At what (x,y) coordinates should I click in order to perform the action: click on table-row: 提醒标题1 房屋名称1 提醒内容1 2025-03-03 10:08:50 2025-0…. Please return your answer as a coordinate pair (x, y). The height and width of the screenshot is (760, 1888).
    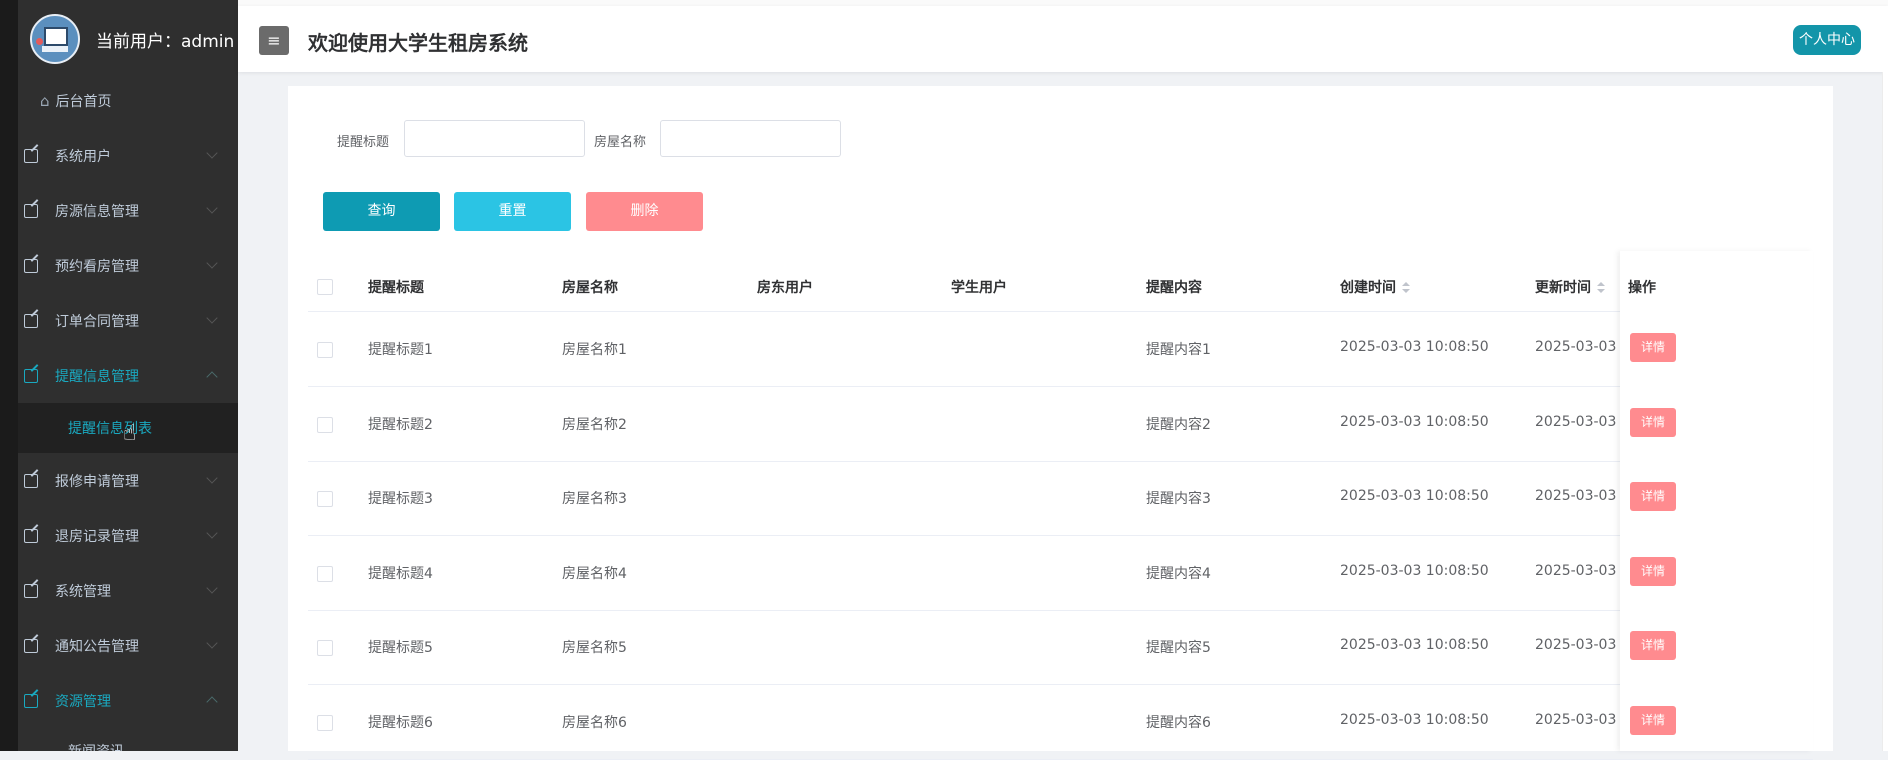
    Looking at the image, I should click on (1060, 349).